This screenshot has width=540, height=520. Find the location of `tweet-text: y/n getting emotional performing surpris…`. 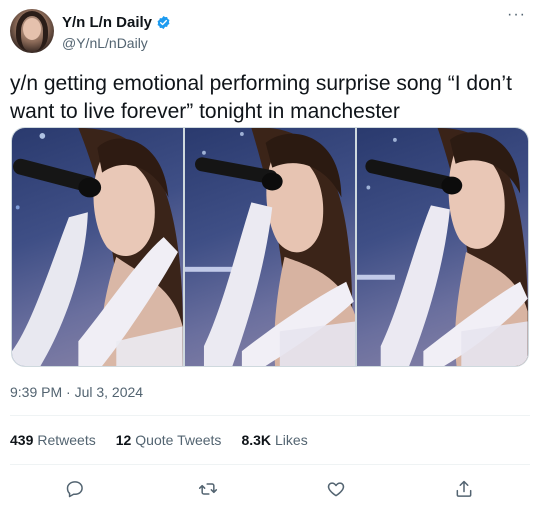

tweet-text: y/n getting emotional performing surpris… is located at coordinates (261, 97).